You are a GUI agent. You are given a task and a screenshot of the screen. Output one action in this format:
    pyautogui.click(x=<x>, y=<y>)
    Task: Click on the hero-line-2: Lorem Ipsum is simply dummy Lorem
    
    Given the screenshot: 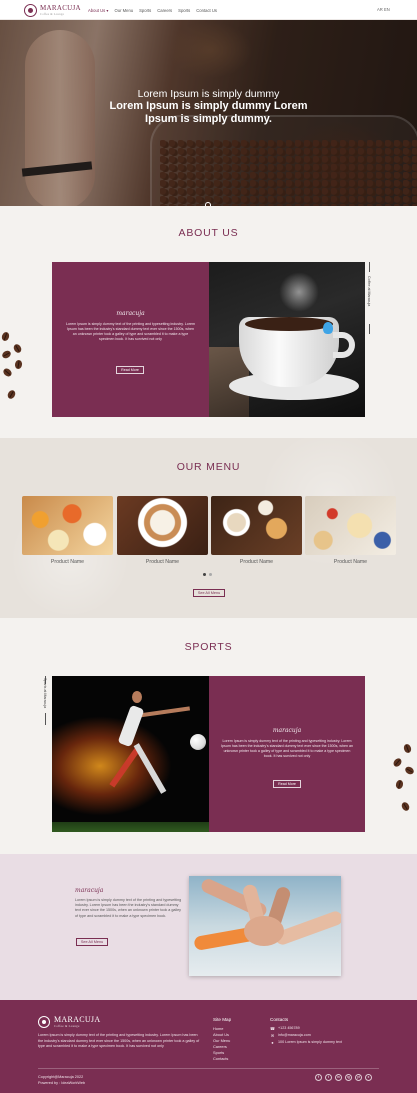 What is the action you would take?
    pyautogui.click(x=208, y=106)
    